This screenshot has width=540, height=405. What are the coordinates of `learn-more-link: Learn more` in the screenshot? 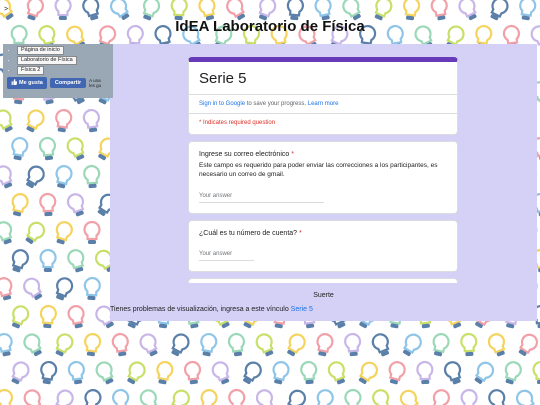 It's located at (323, 104).